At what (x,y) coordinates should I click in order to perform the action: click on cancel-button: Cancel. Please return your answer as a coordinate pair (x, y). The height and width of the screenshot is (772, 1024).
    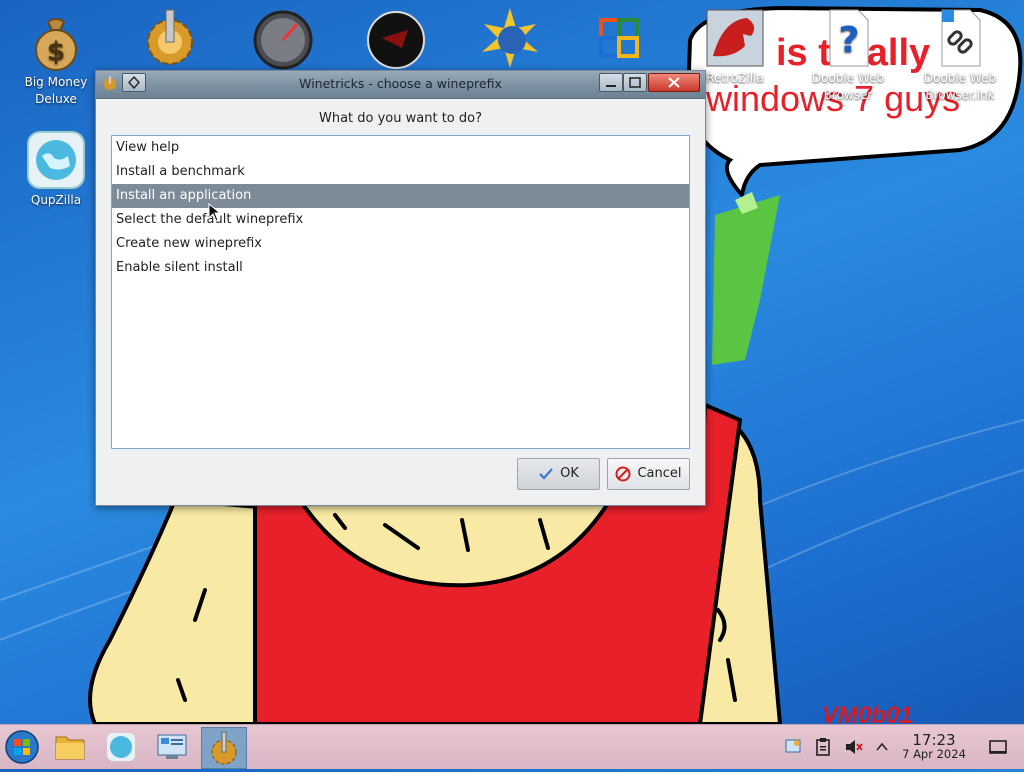
    Looking at the image, I should click on (648, 474).